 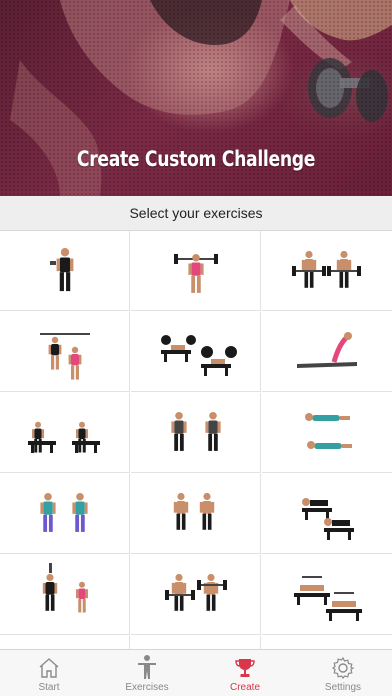 I want to click on gear-icon, so click(x=343, y=667).